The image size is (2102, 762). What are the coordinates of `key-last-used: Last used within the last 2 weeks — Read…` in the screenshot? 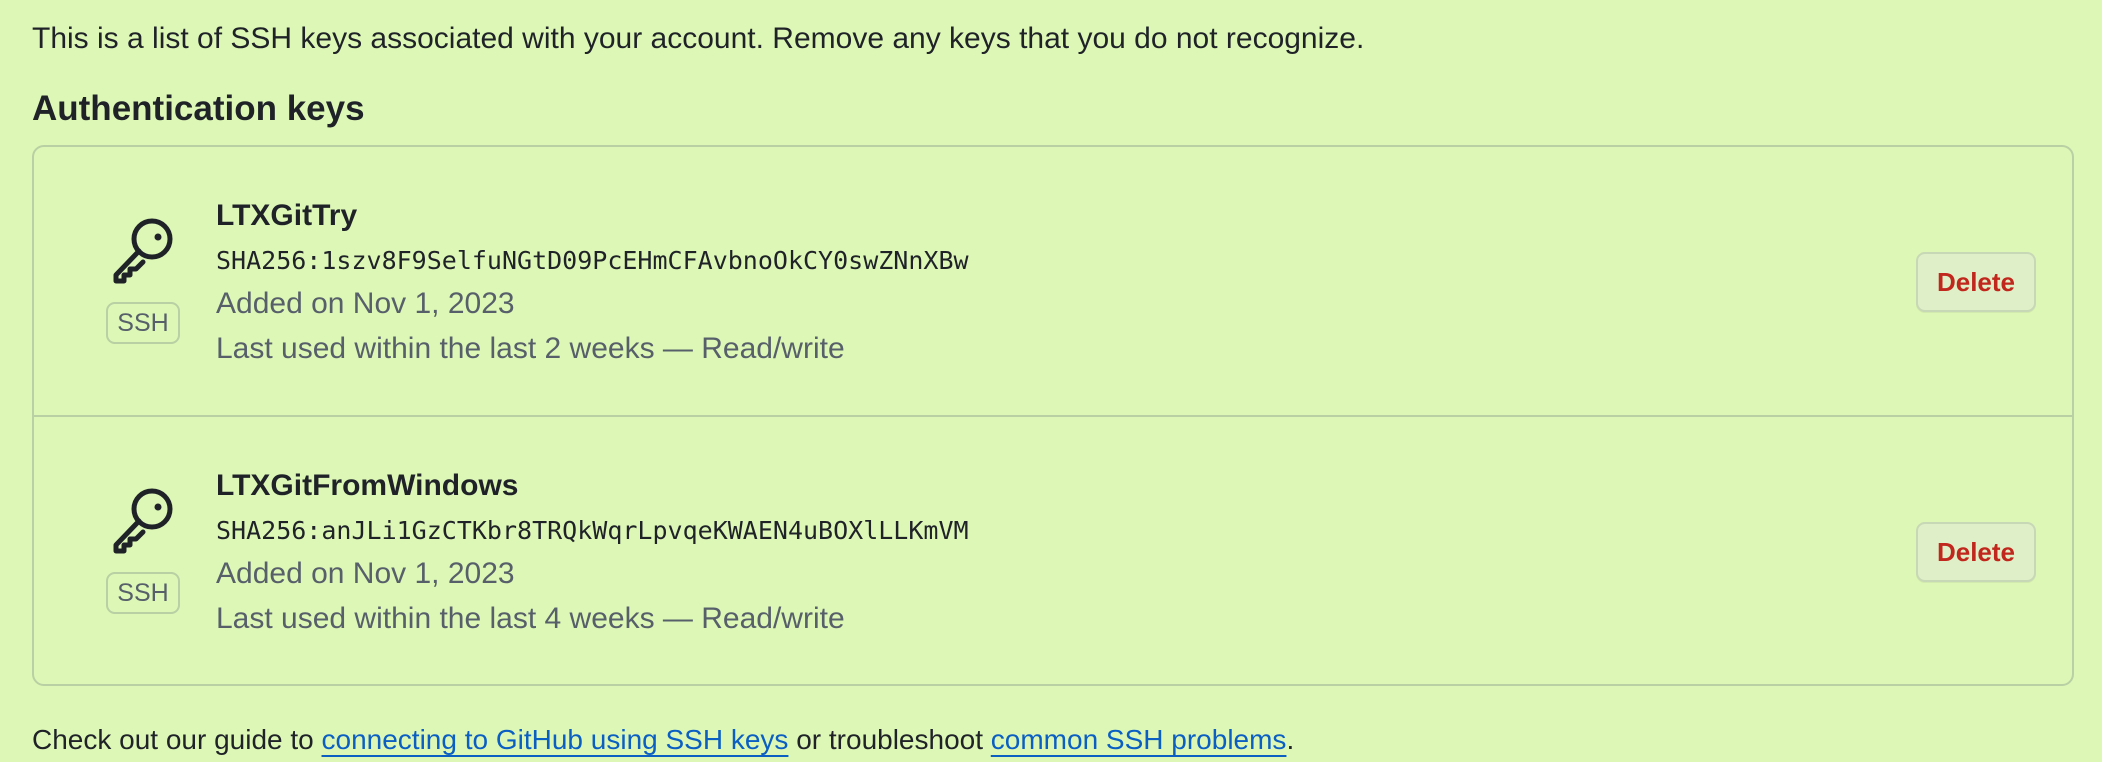 It's located at (530, 348).